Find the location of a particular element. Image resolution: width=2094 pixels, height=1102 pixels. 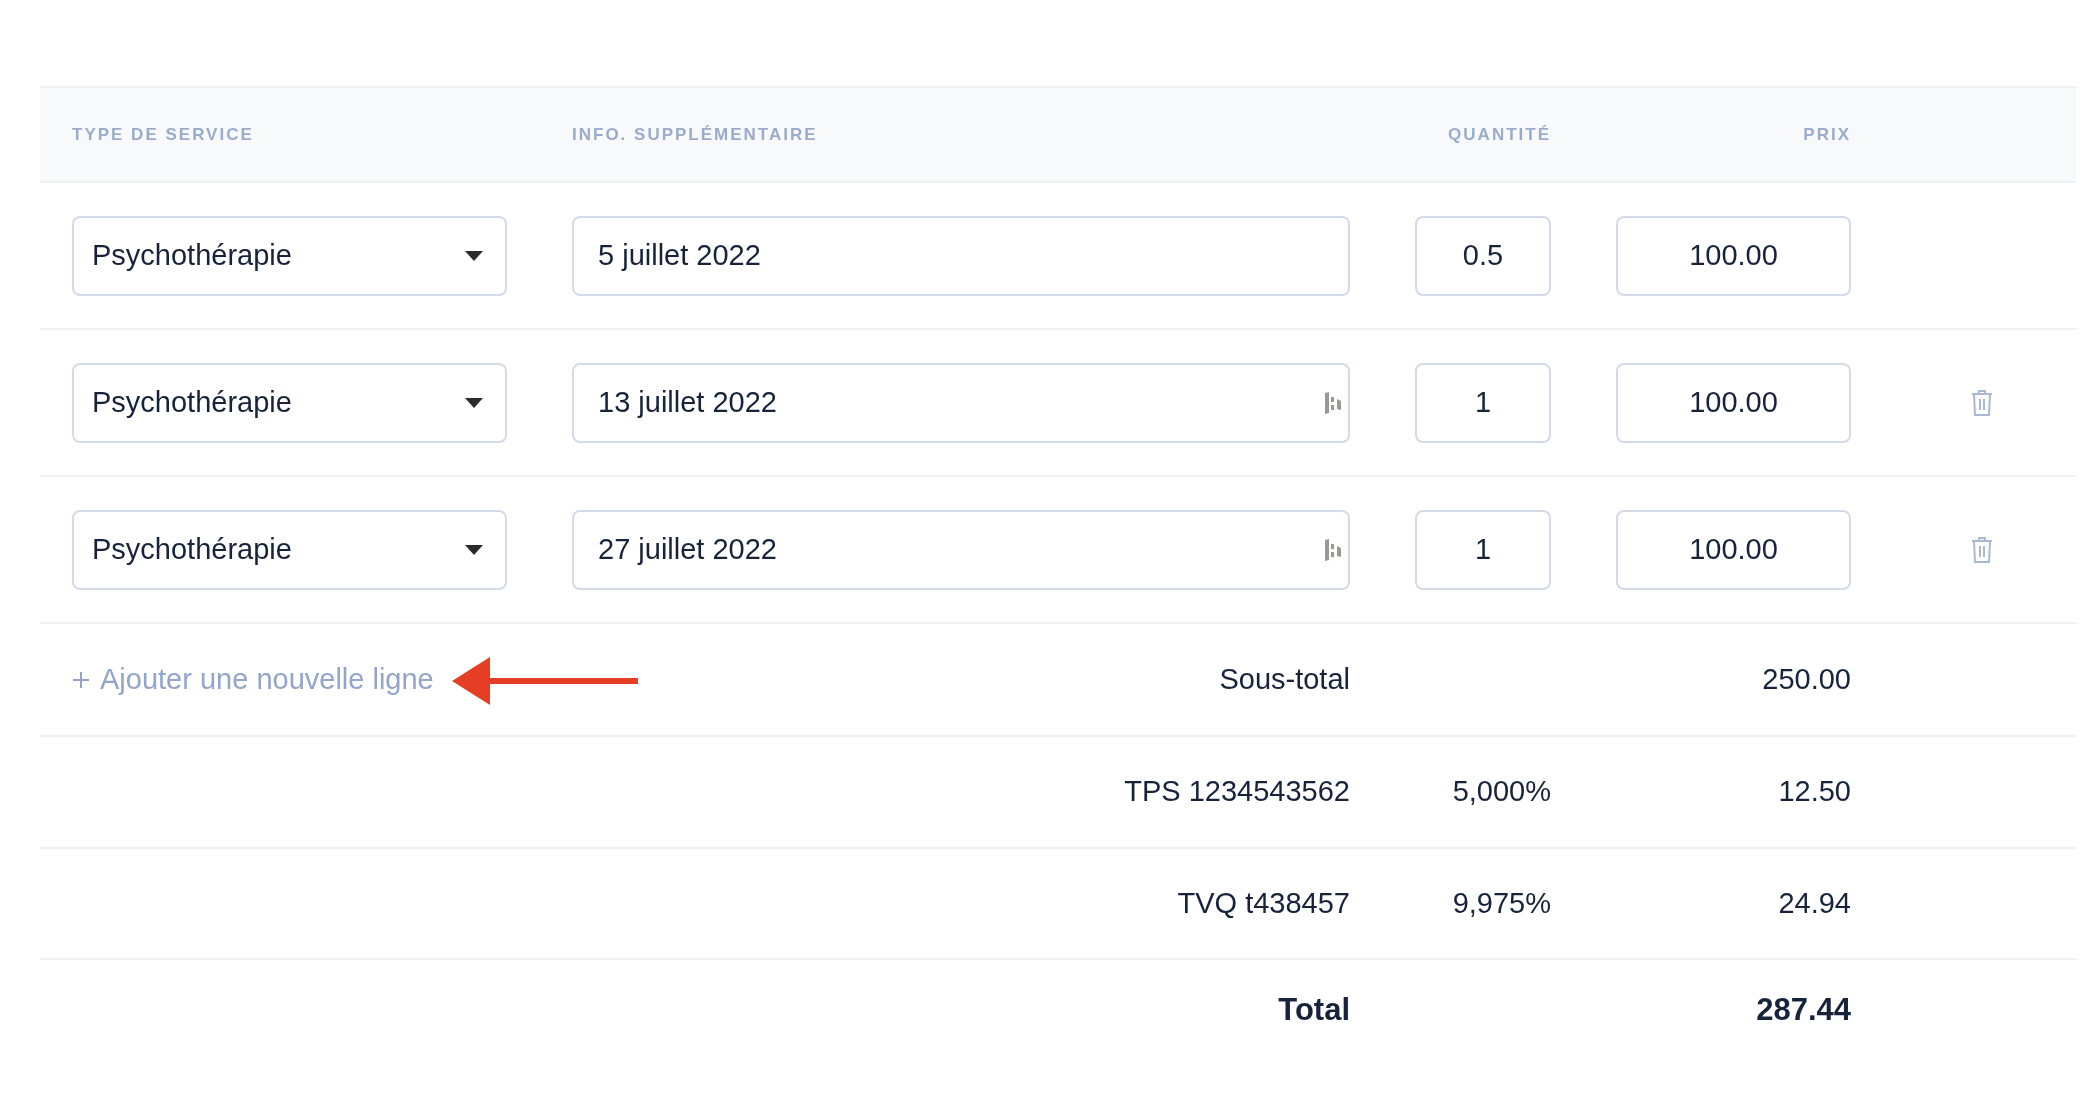

info-field: 27 juillet 2022 is located at coordinates (961, 549).